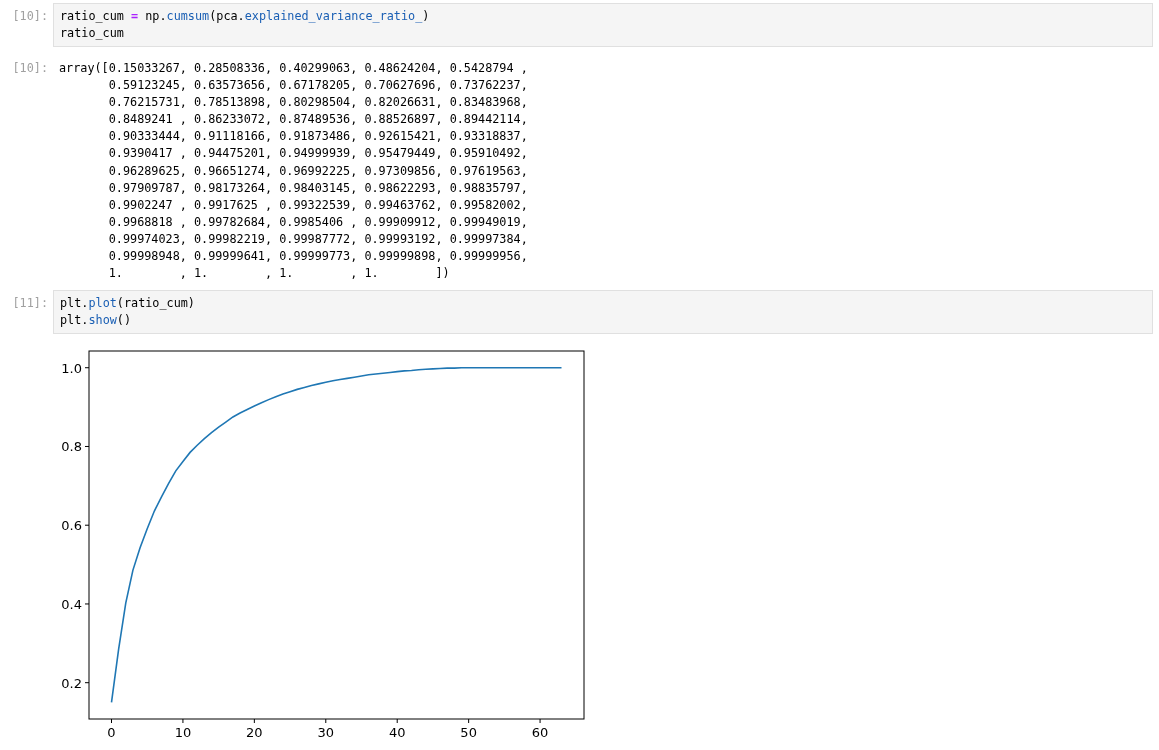  What do you see at coordinates (317, 188) in the screenshot?
I see `output-line: 0.97909787, 0.98173264, 0.98403145, 0.98622293, 0.98835797,` at bounding box center [317, 188].